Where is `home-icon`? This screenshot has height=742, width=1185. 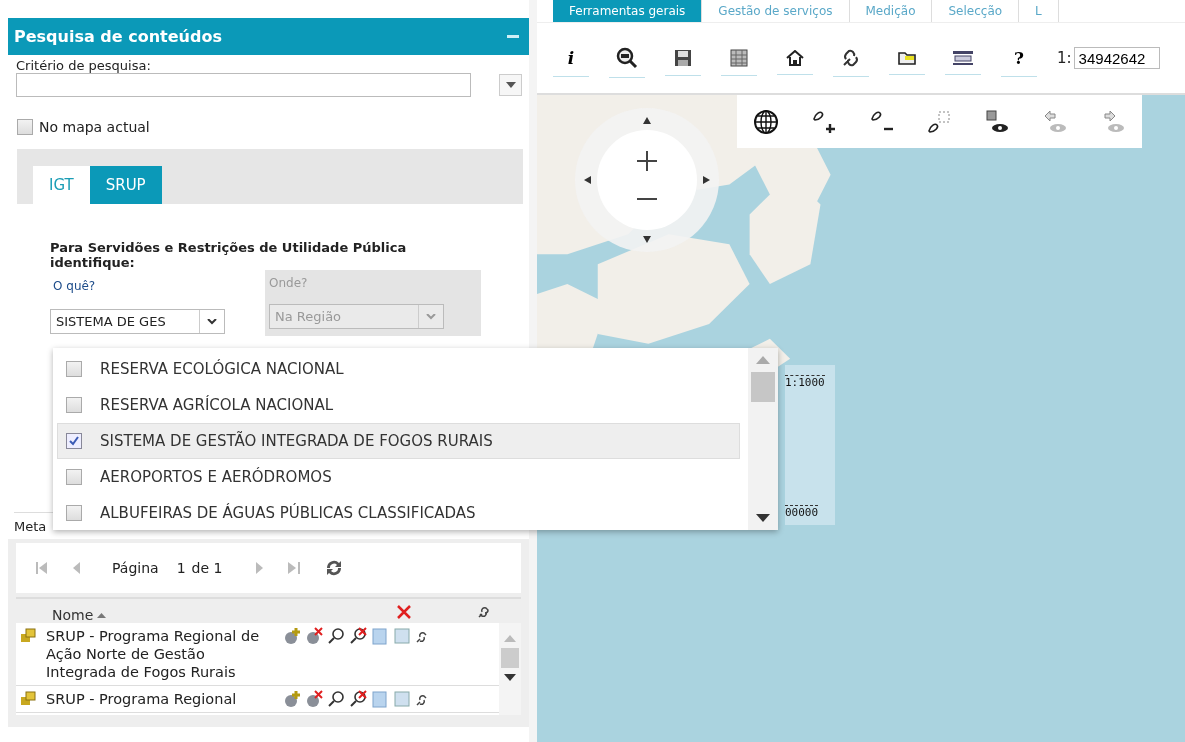 home-icon is located at coordinates (795, 57).